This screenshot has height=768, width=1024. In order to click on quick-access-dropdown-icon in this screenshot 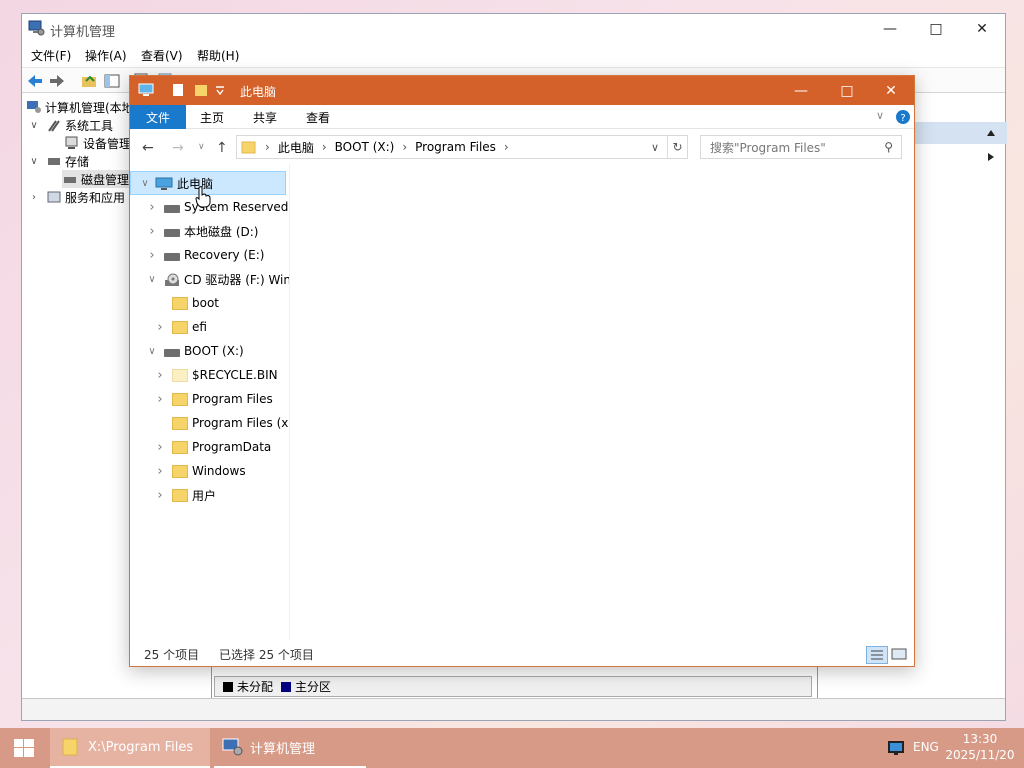, I will do `click(220, 91)`.